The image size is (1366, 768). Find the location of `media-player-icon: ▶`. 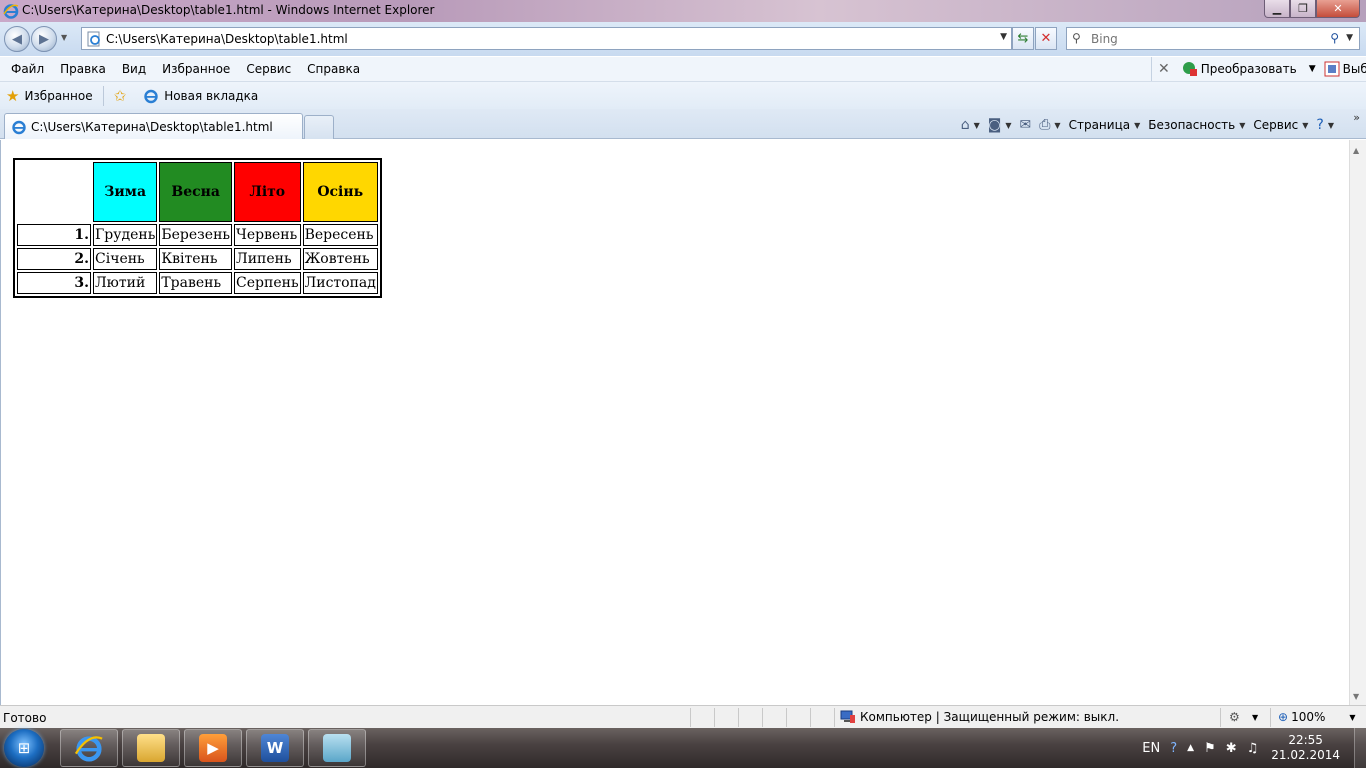

media-player-icon: ▶ is located at coordinates (213, 748).